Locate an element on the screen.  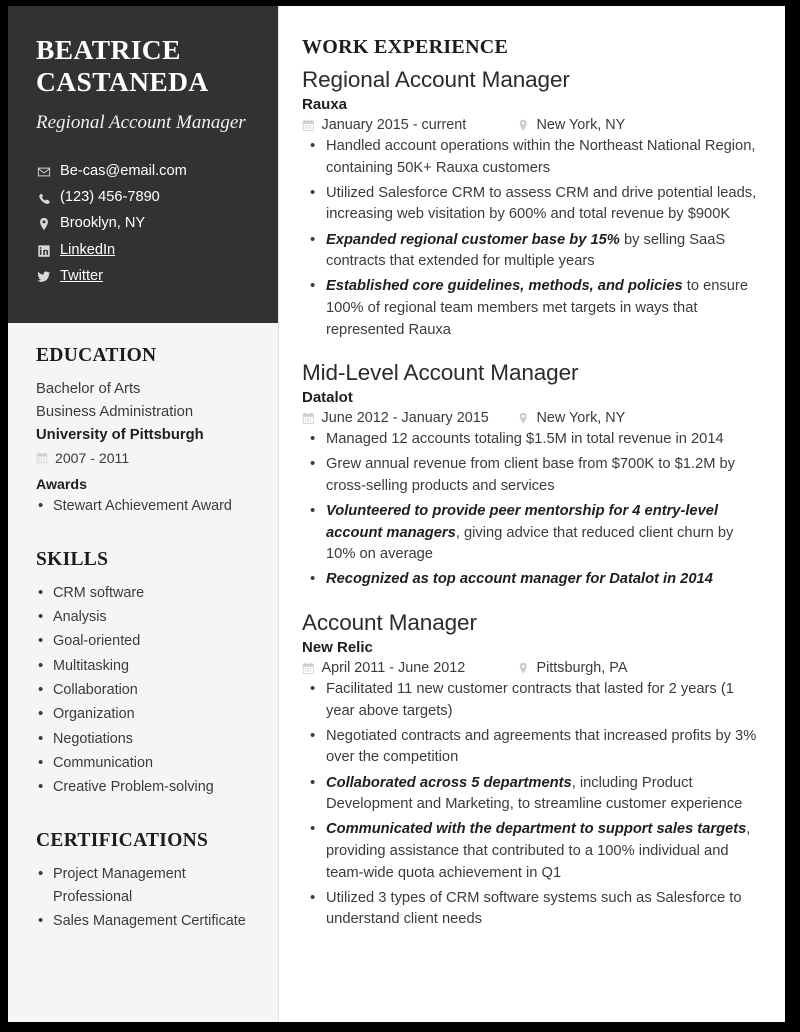
job-title: Mid-Level Account Manager is located at coordinates (440, 373).